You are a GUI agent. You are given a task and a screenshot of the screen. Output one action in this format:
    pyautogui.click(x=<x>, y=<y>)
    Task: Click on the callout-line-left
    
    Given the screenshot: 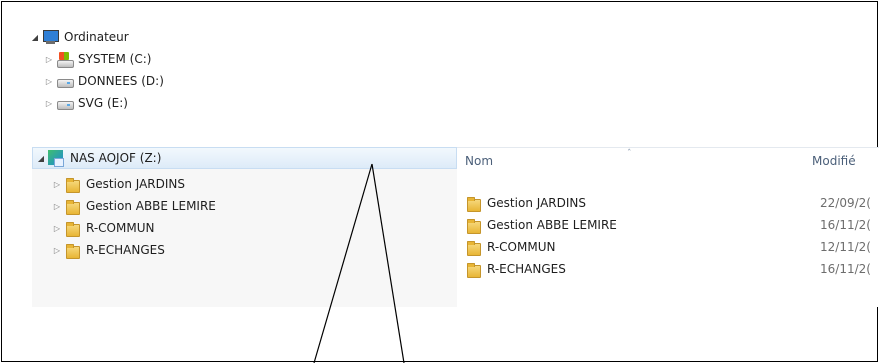 What is the action you would take?
    pyautogui.click(x=343, y=263)
    